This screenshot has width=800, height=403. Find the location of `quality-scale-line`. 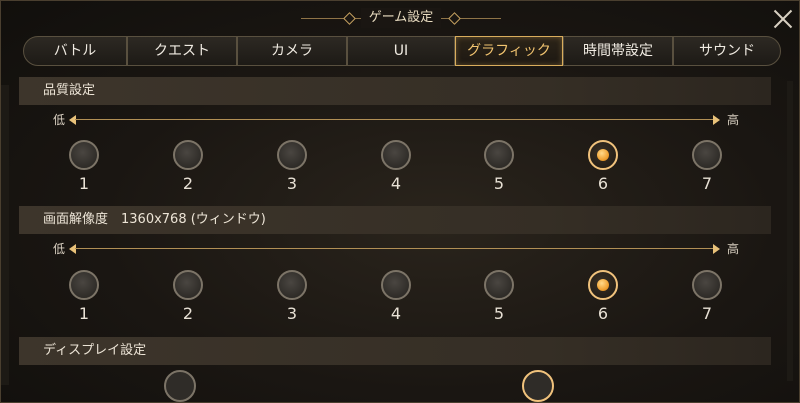

quality-scale-line is located at coordinates (396, 119).